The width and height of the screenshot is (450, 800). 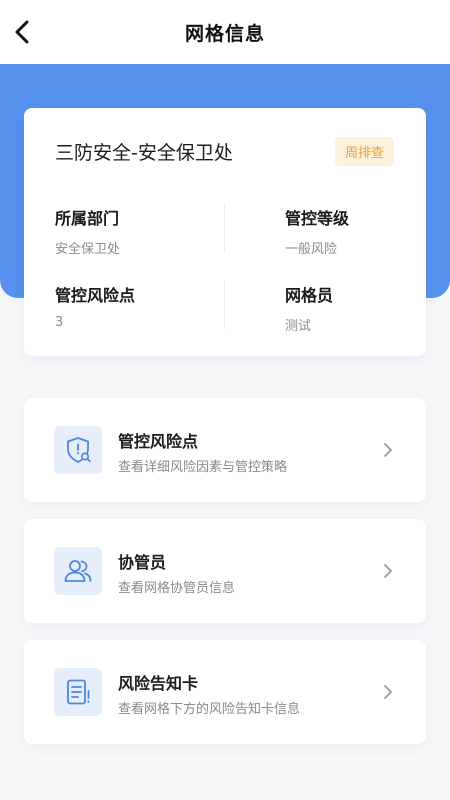 I want to click on entry-title: 管控风险点, so click(x=158, y=441).